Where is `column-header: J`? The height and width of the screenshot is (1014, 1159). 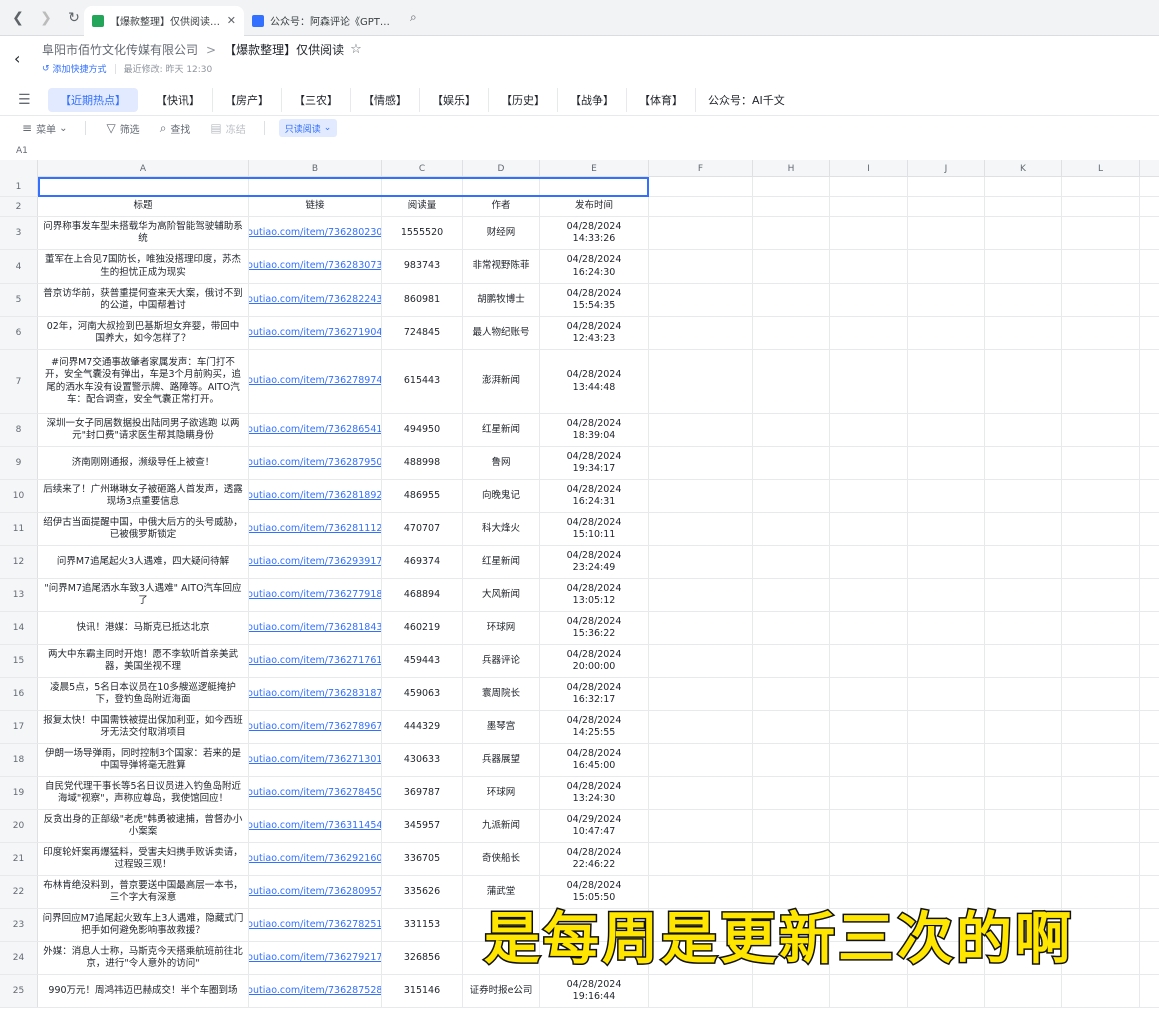
column-header: J is located at coordinates (946, 168).